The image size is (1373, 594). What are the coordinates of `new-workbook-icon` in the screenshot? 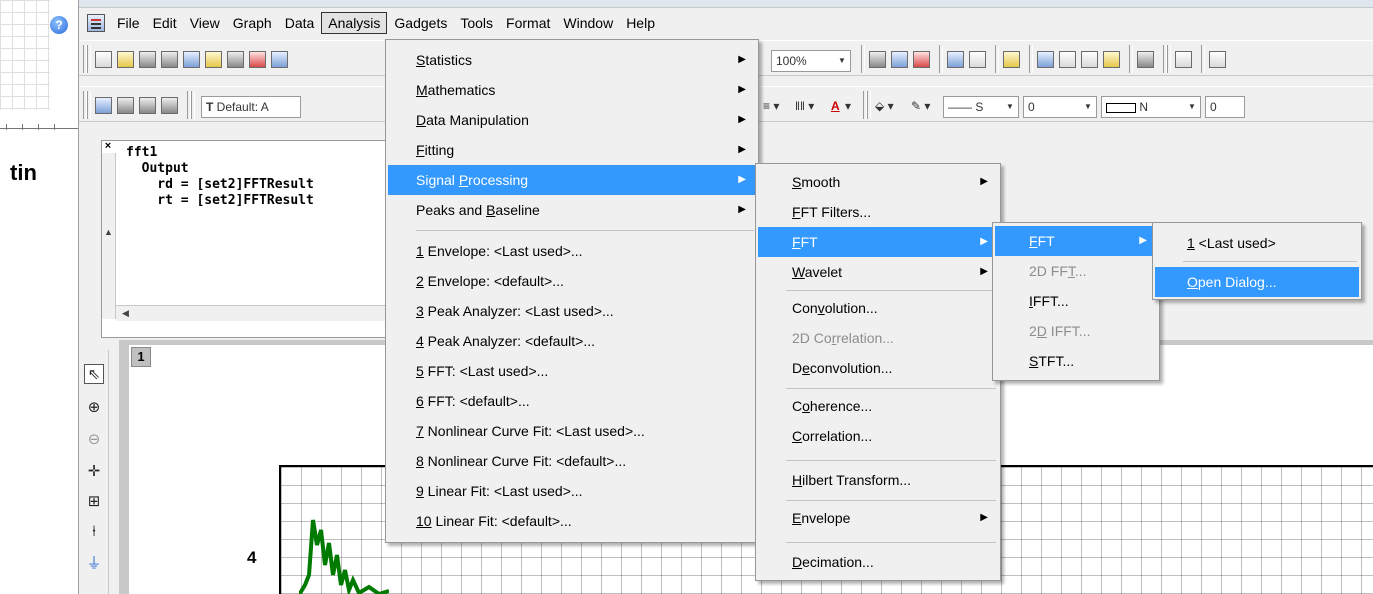 It's located at (147, 59).